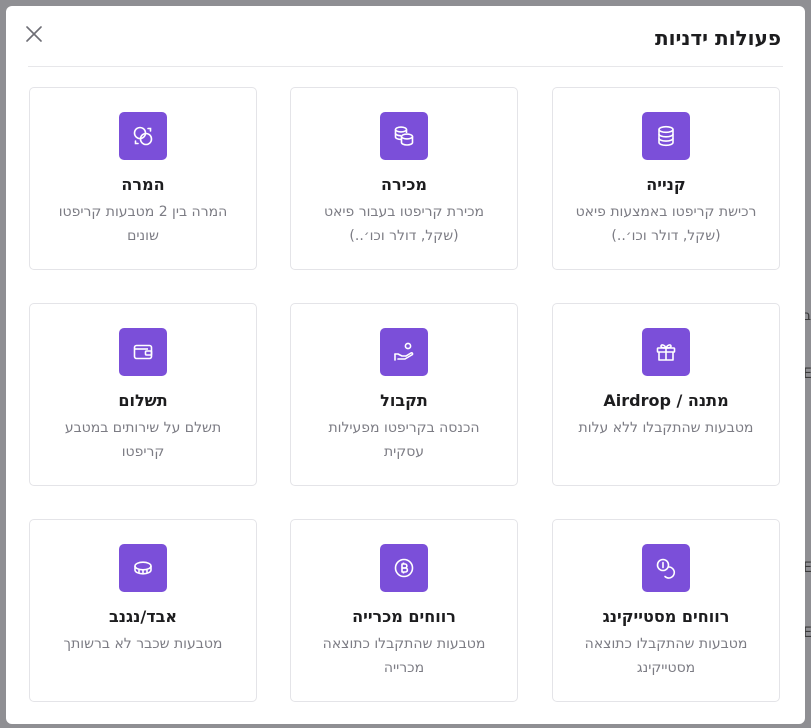 The height and width of the screenshot is (728, 811). I want to click on action-card-gift: מתנה / Airdrop מטבעות שהתקבלו ללא עלות, so click(666, 394).